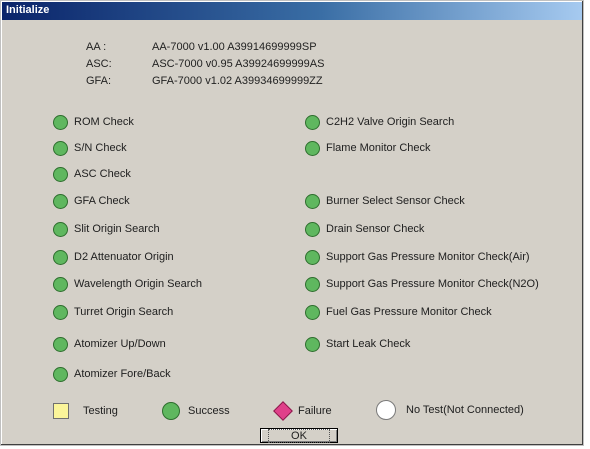 Image resolution: width=590 pixels, height=449 pixels. Describe the element at coordinates (375, 229) in the screenshot. I see `check-label: Drain Sensor Check` at that location.